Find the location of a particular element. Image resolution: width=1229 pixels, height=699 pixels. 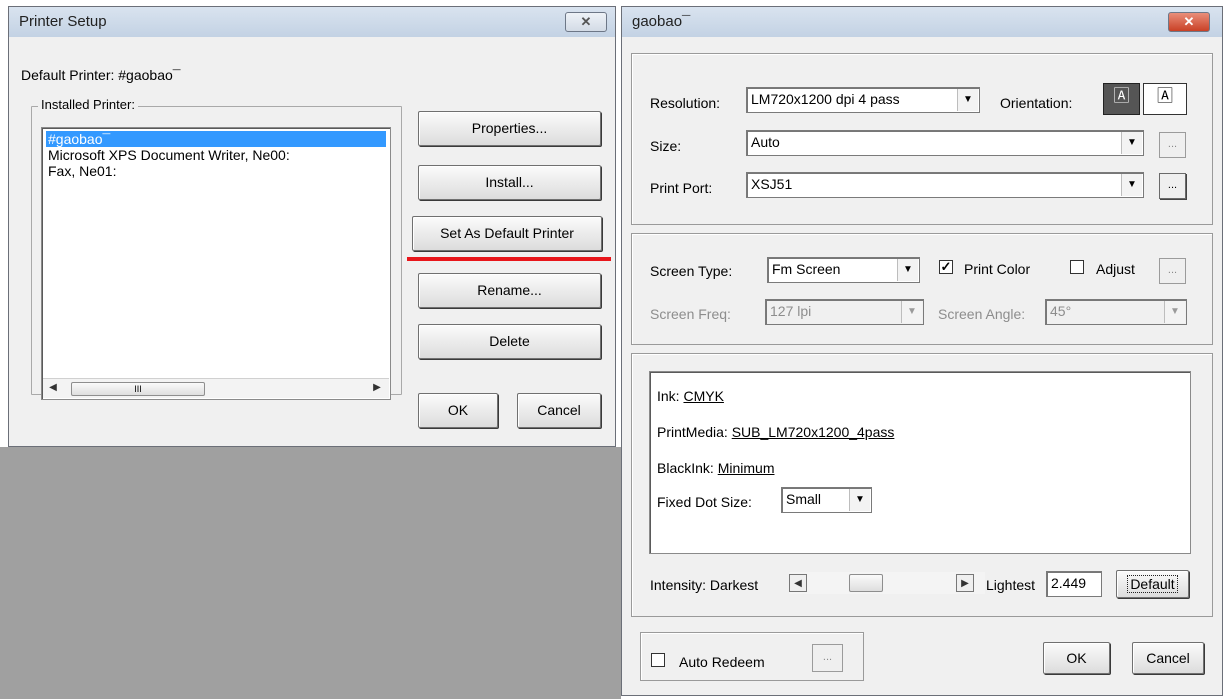

props-close-button: ✕ is located at coordinates (1189, 22).